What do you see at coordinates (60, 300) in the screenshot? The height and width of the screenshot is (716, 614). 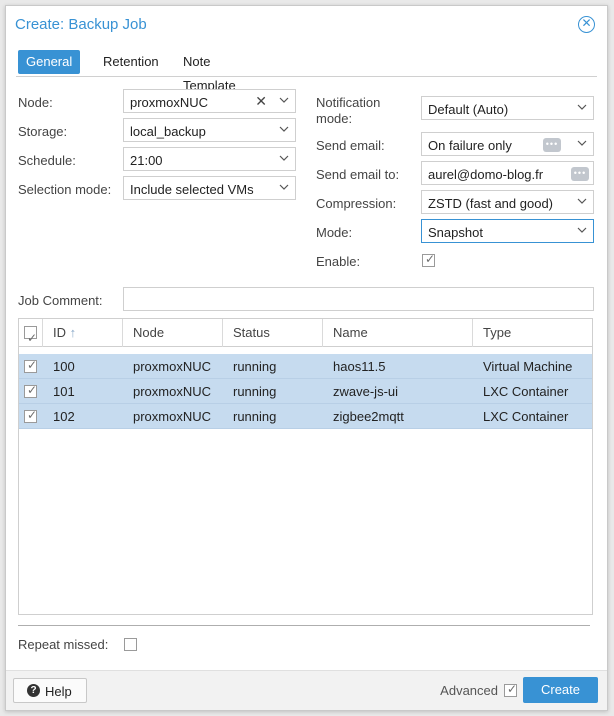 I see `job-comment-label: Job Comment:` at bounding box center [60, 300].